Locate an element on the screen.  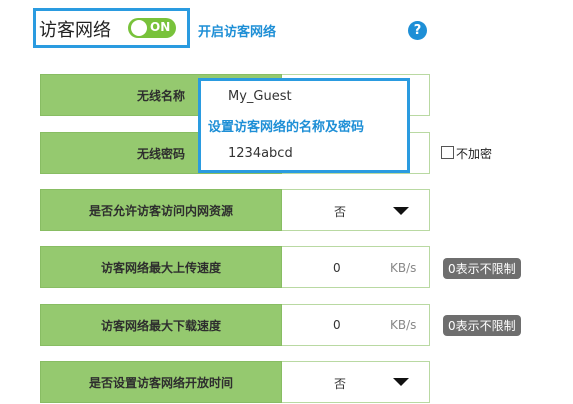
upload-speed-unit: KB/s is located at coordinates (403, 268).